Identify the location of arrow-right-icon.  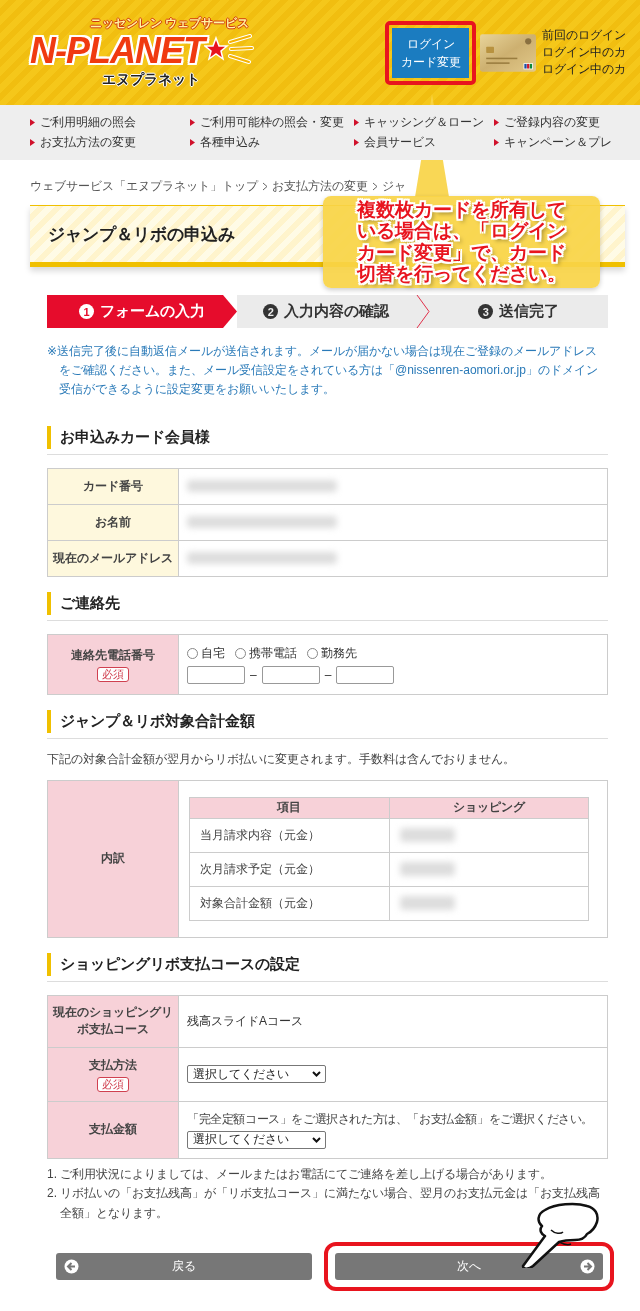
(587, 1266).